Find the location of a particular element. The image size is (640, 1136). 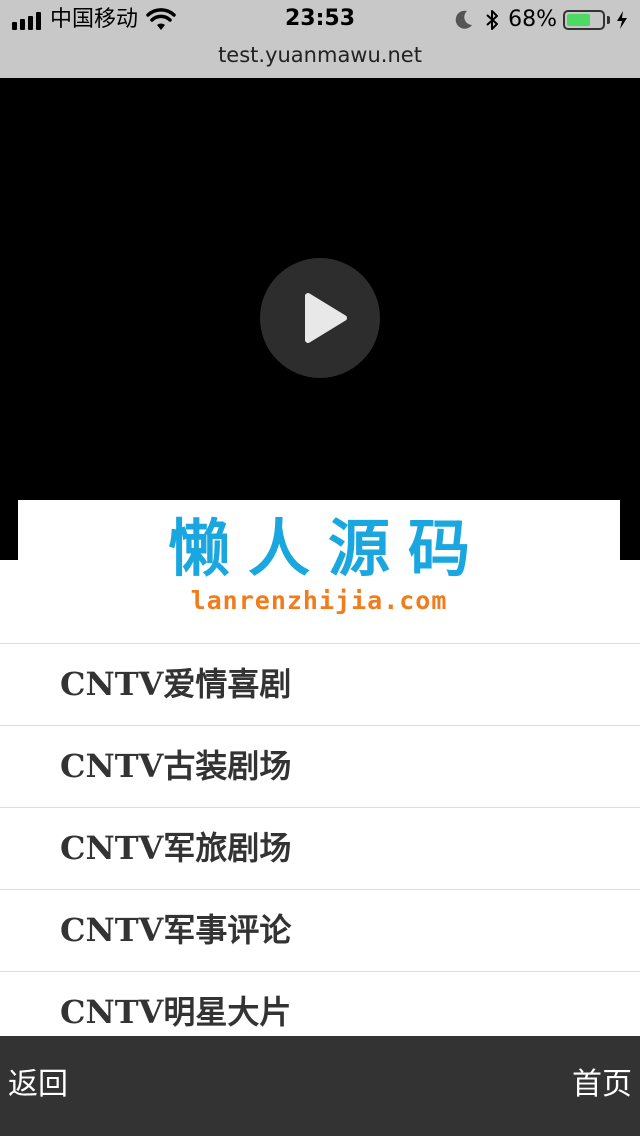

bluetooth-icon is located at coordinates (492, 20).